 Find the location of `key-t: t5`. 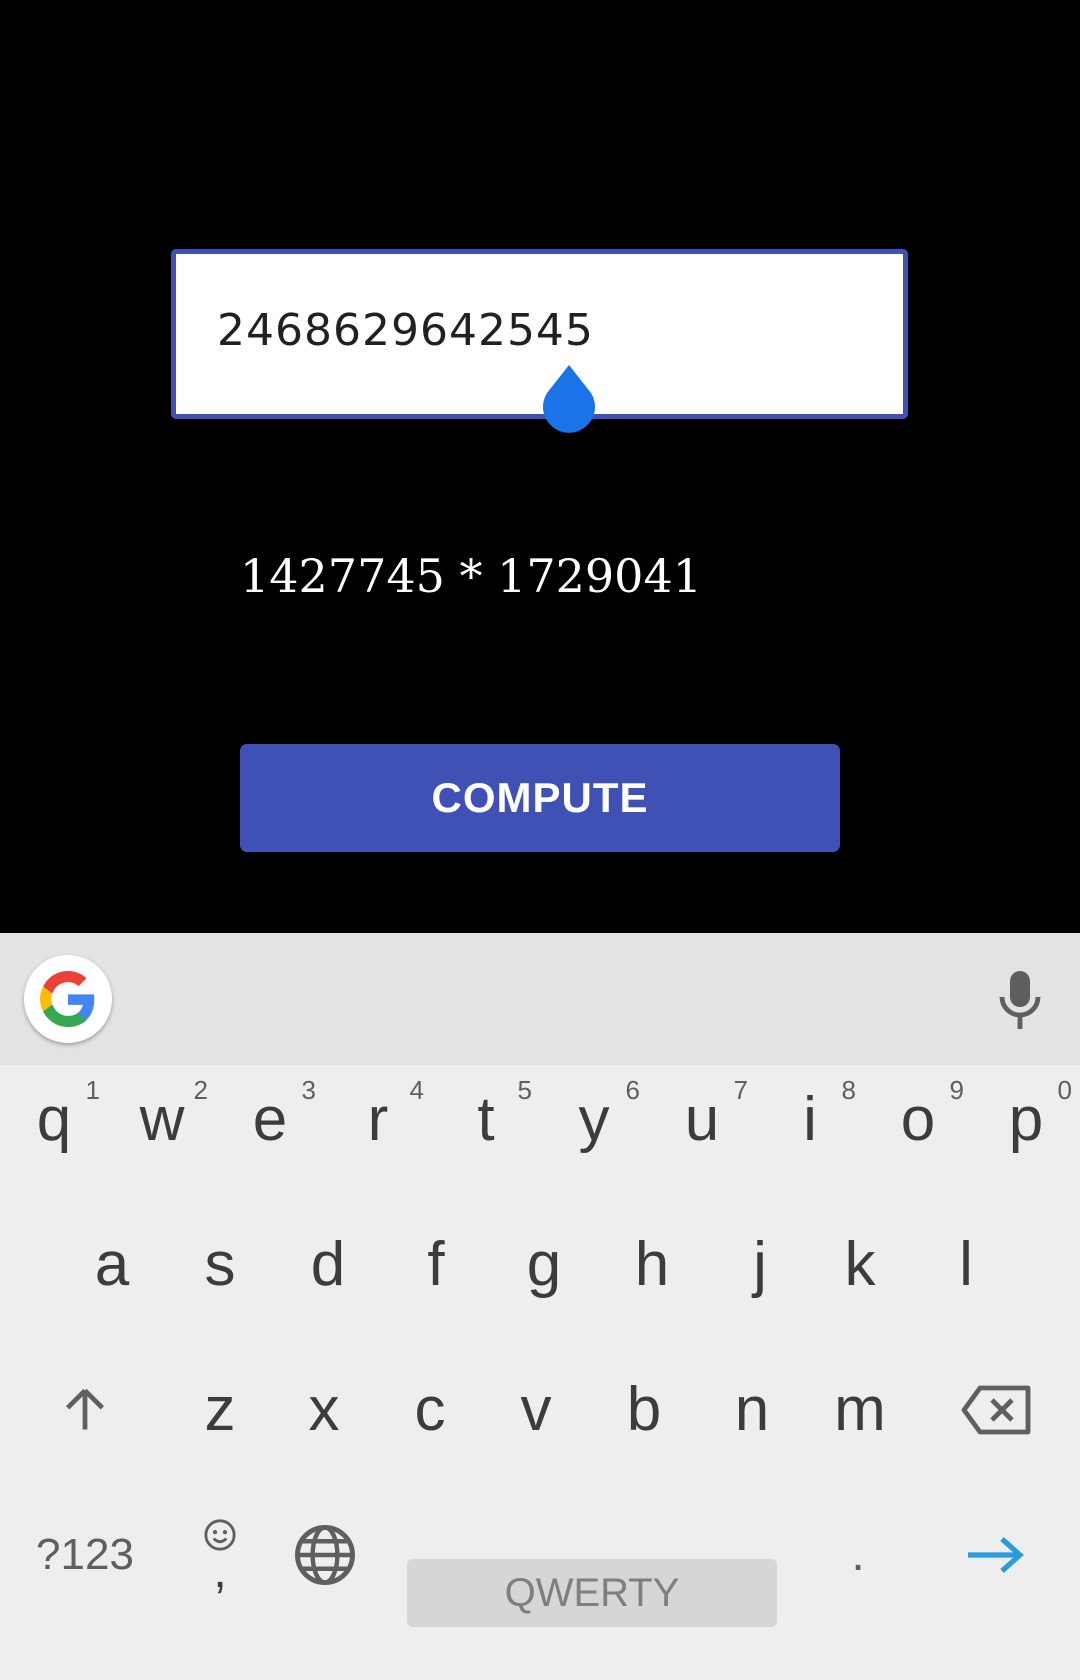

key-t: t5 is located at coordinates (486, 1120).